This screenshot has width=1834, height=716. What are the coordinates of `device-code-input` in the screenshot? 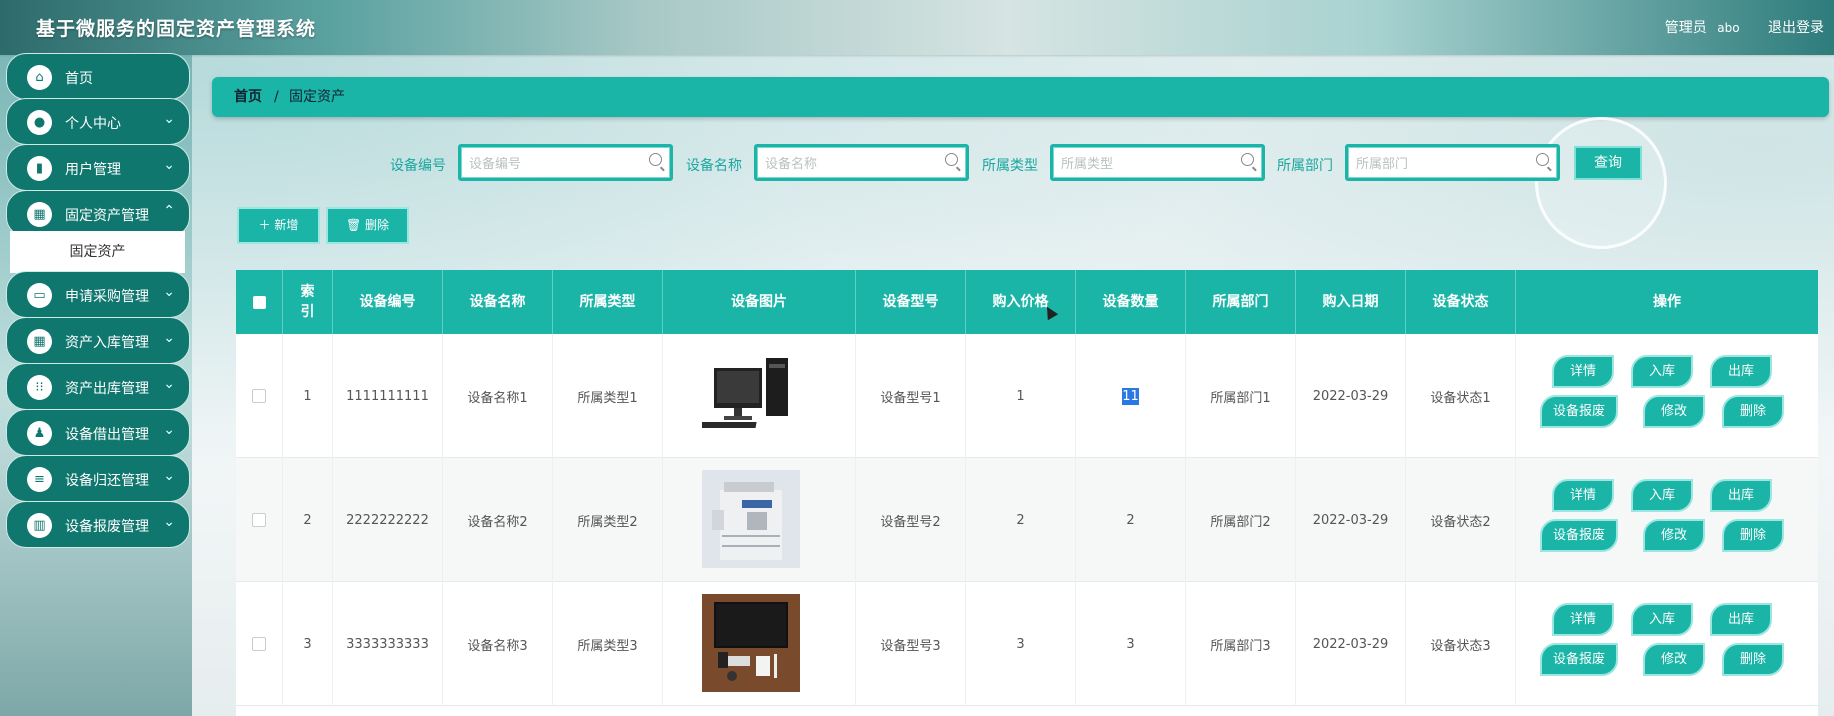 It's located at (556, 164).